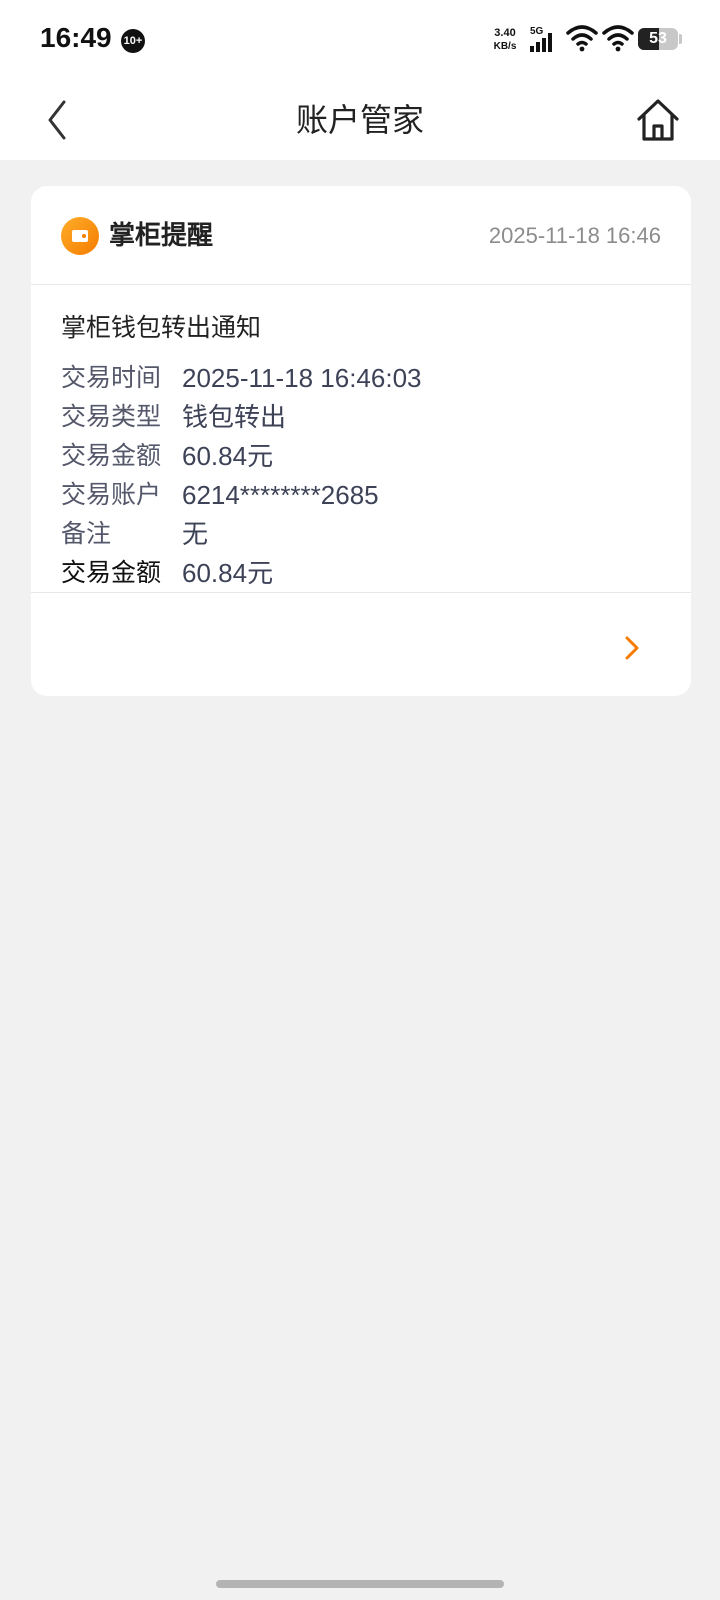  I want to click on home-button, so click(658, 120).